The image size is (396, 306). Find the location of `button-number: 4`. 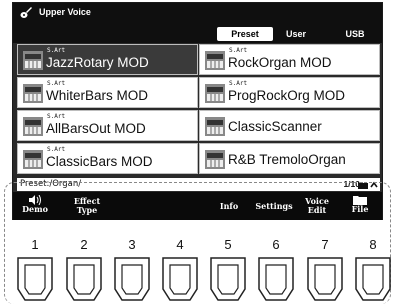

button-number: 4 is located at coordinates (180, 244).